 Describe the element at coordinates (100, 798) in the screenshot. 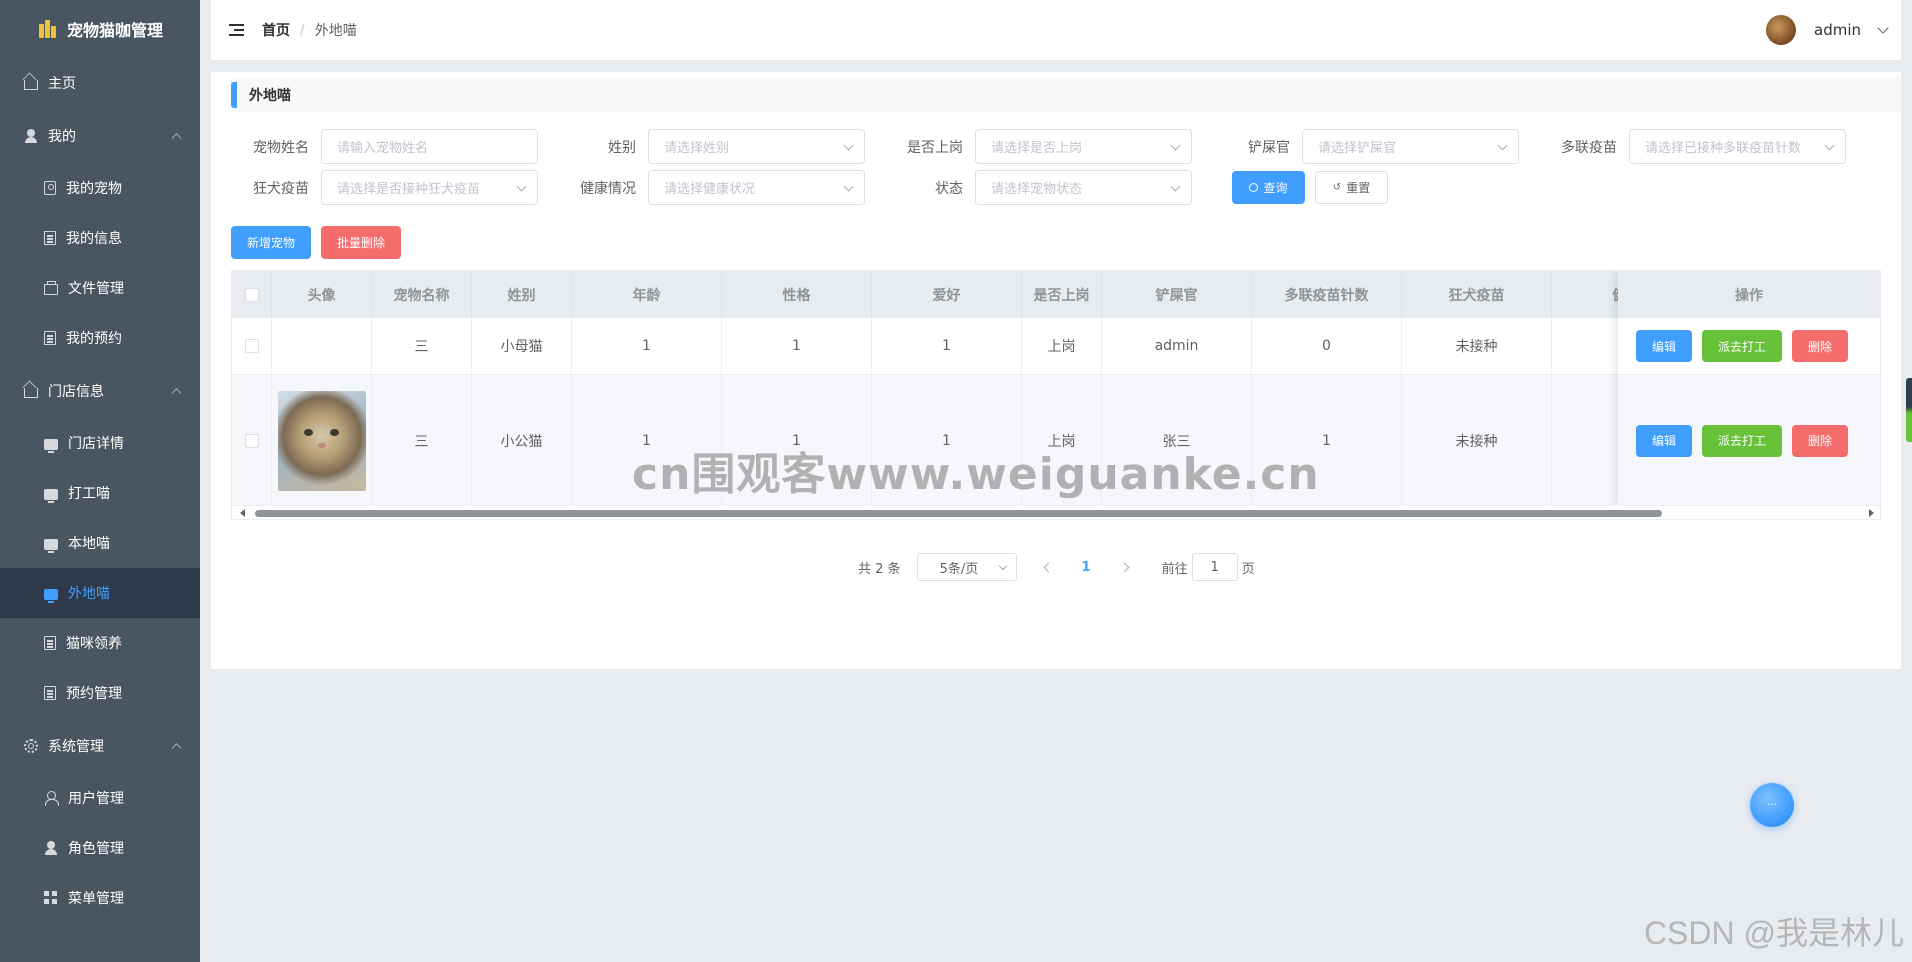

I see `sidebar-item-user-management: 用户管理` at that location.